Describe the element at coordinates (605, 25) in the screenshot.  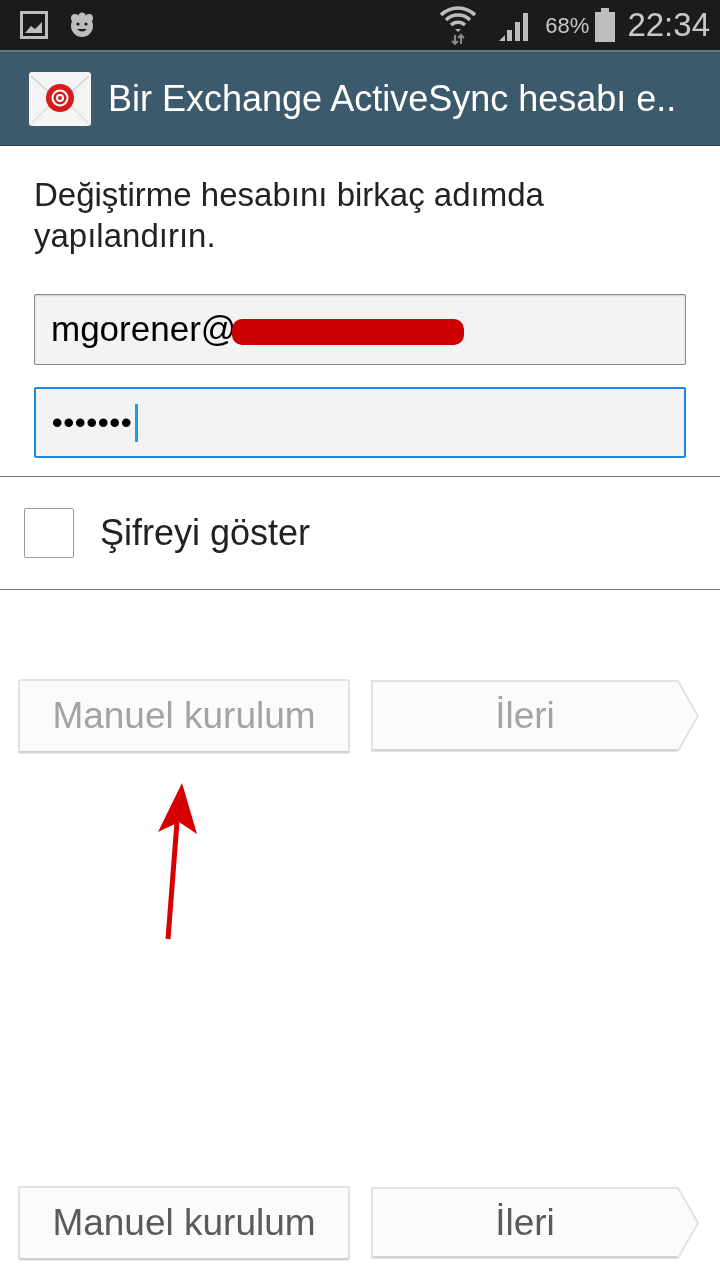
I see `battery-icon` at that location.